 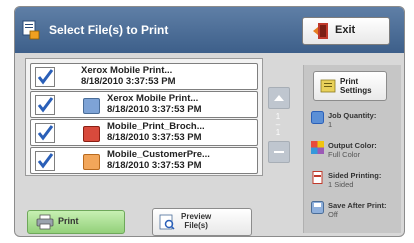 I want to click on minus-icon, so click(x=279, y=152).